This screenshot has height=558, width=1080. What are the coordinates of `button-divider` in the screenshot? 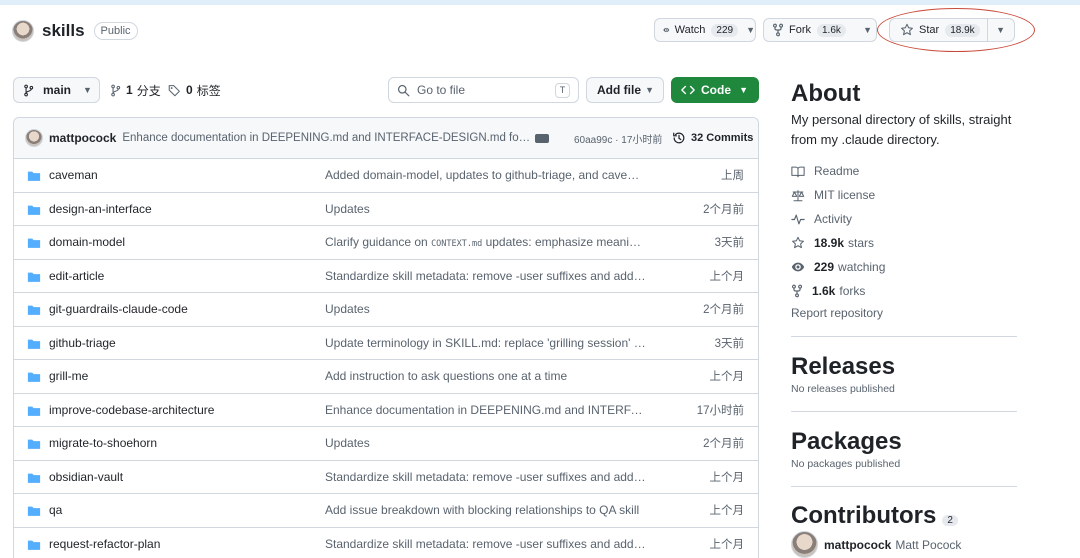 It's located at (987, 30).